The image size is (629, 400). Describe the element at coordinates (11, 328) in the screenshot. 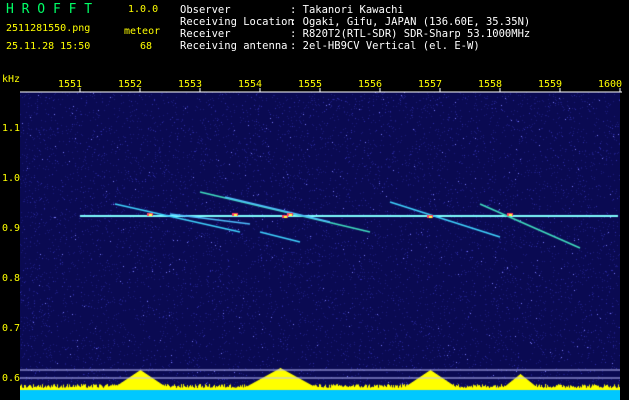

I see `freq-label: 0.7` at that location.